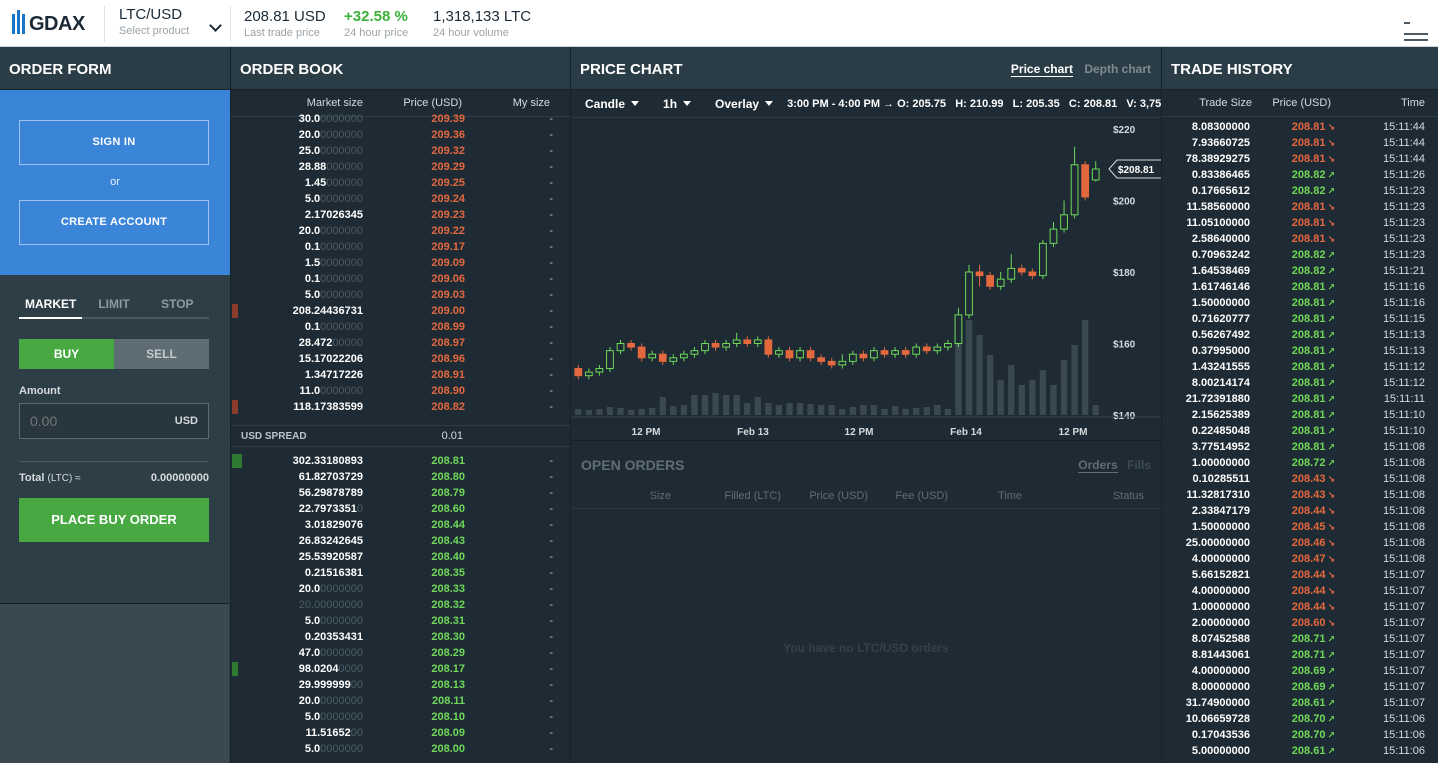  I want to click on order-book-row: 20.00000000 208.33 -, so click(400, 589).